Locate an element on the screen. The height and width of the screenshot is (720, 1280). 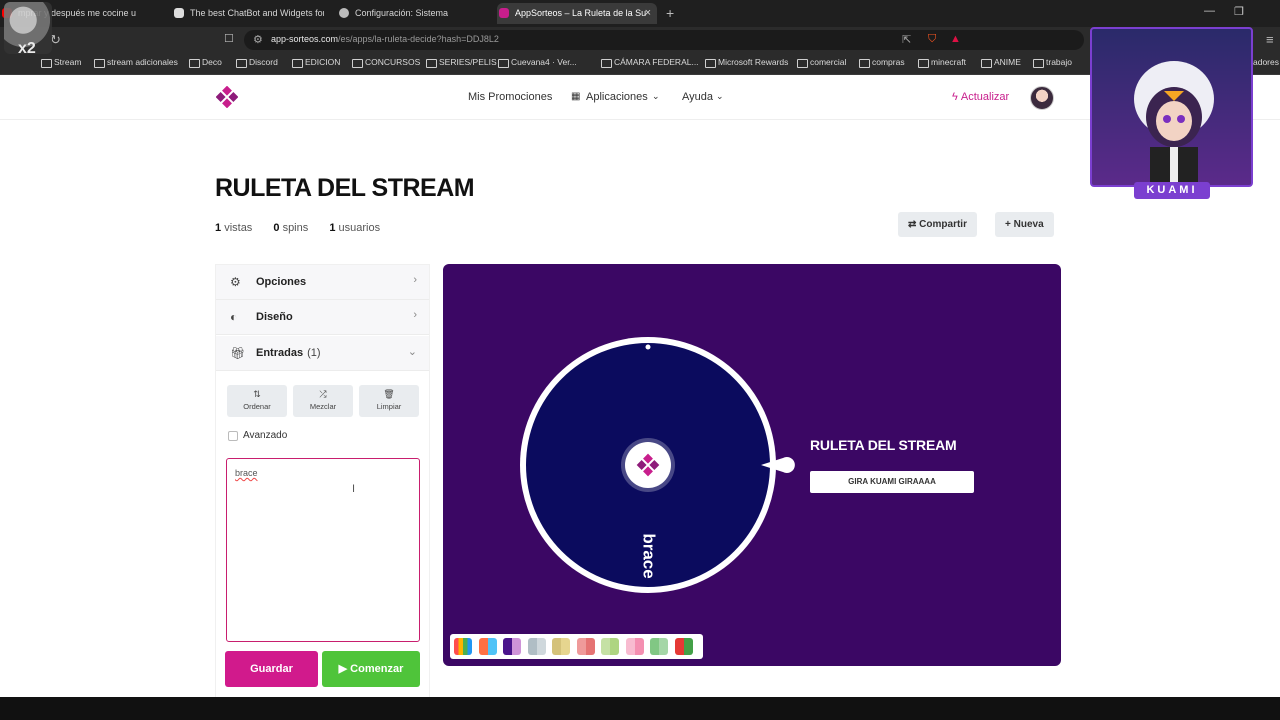
spin-button: GIRA KUAMI GIRAAAA is located at coordinates (892, 482).